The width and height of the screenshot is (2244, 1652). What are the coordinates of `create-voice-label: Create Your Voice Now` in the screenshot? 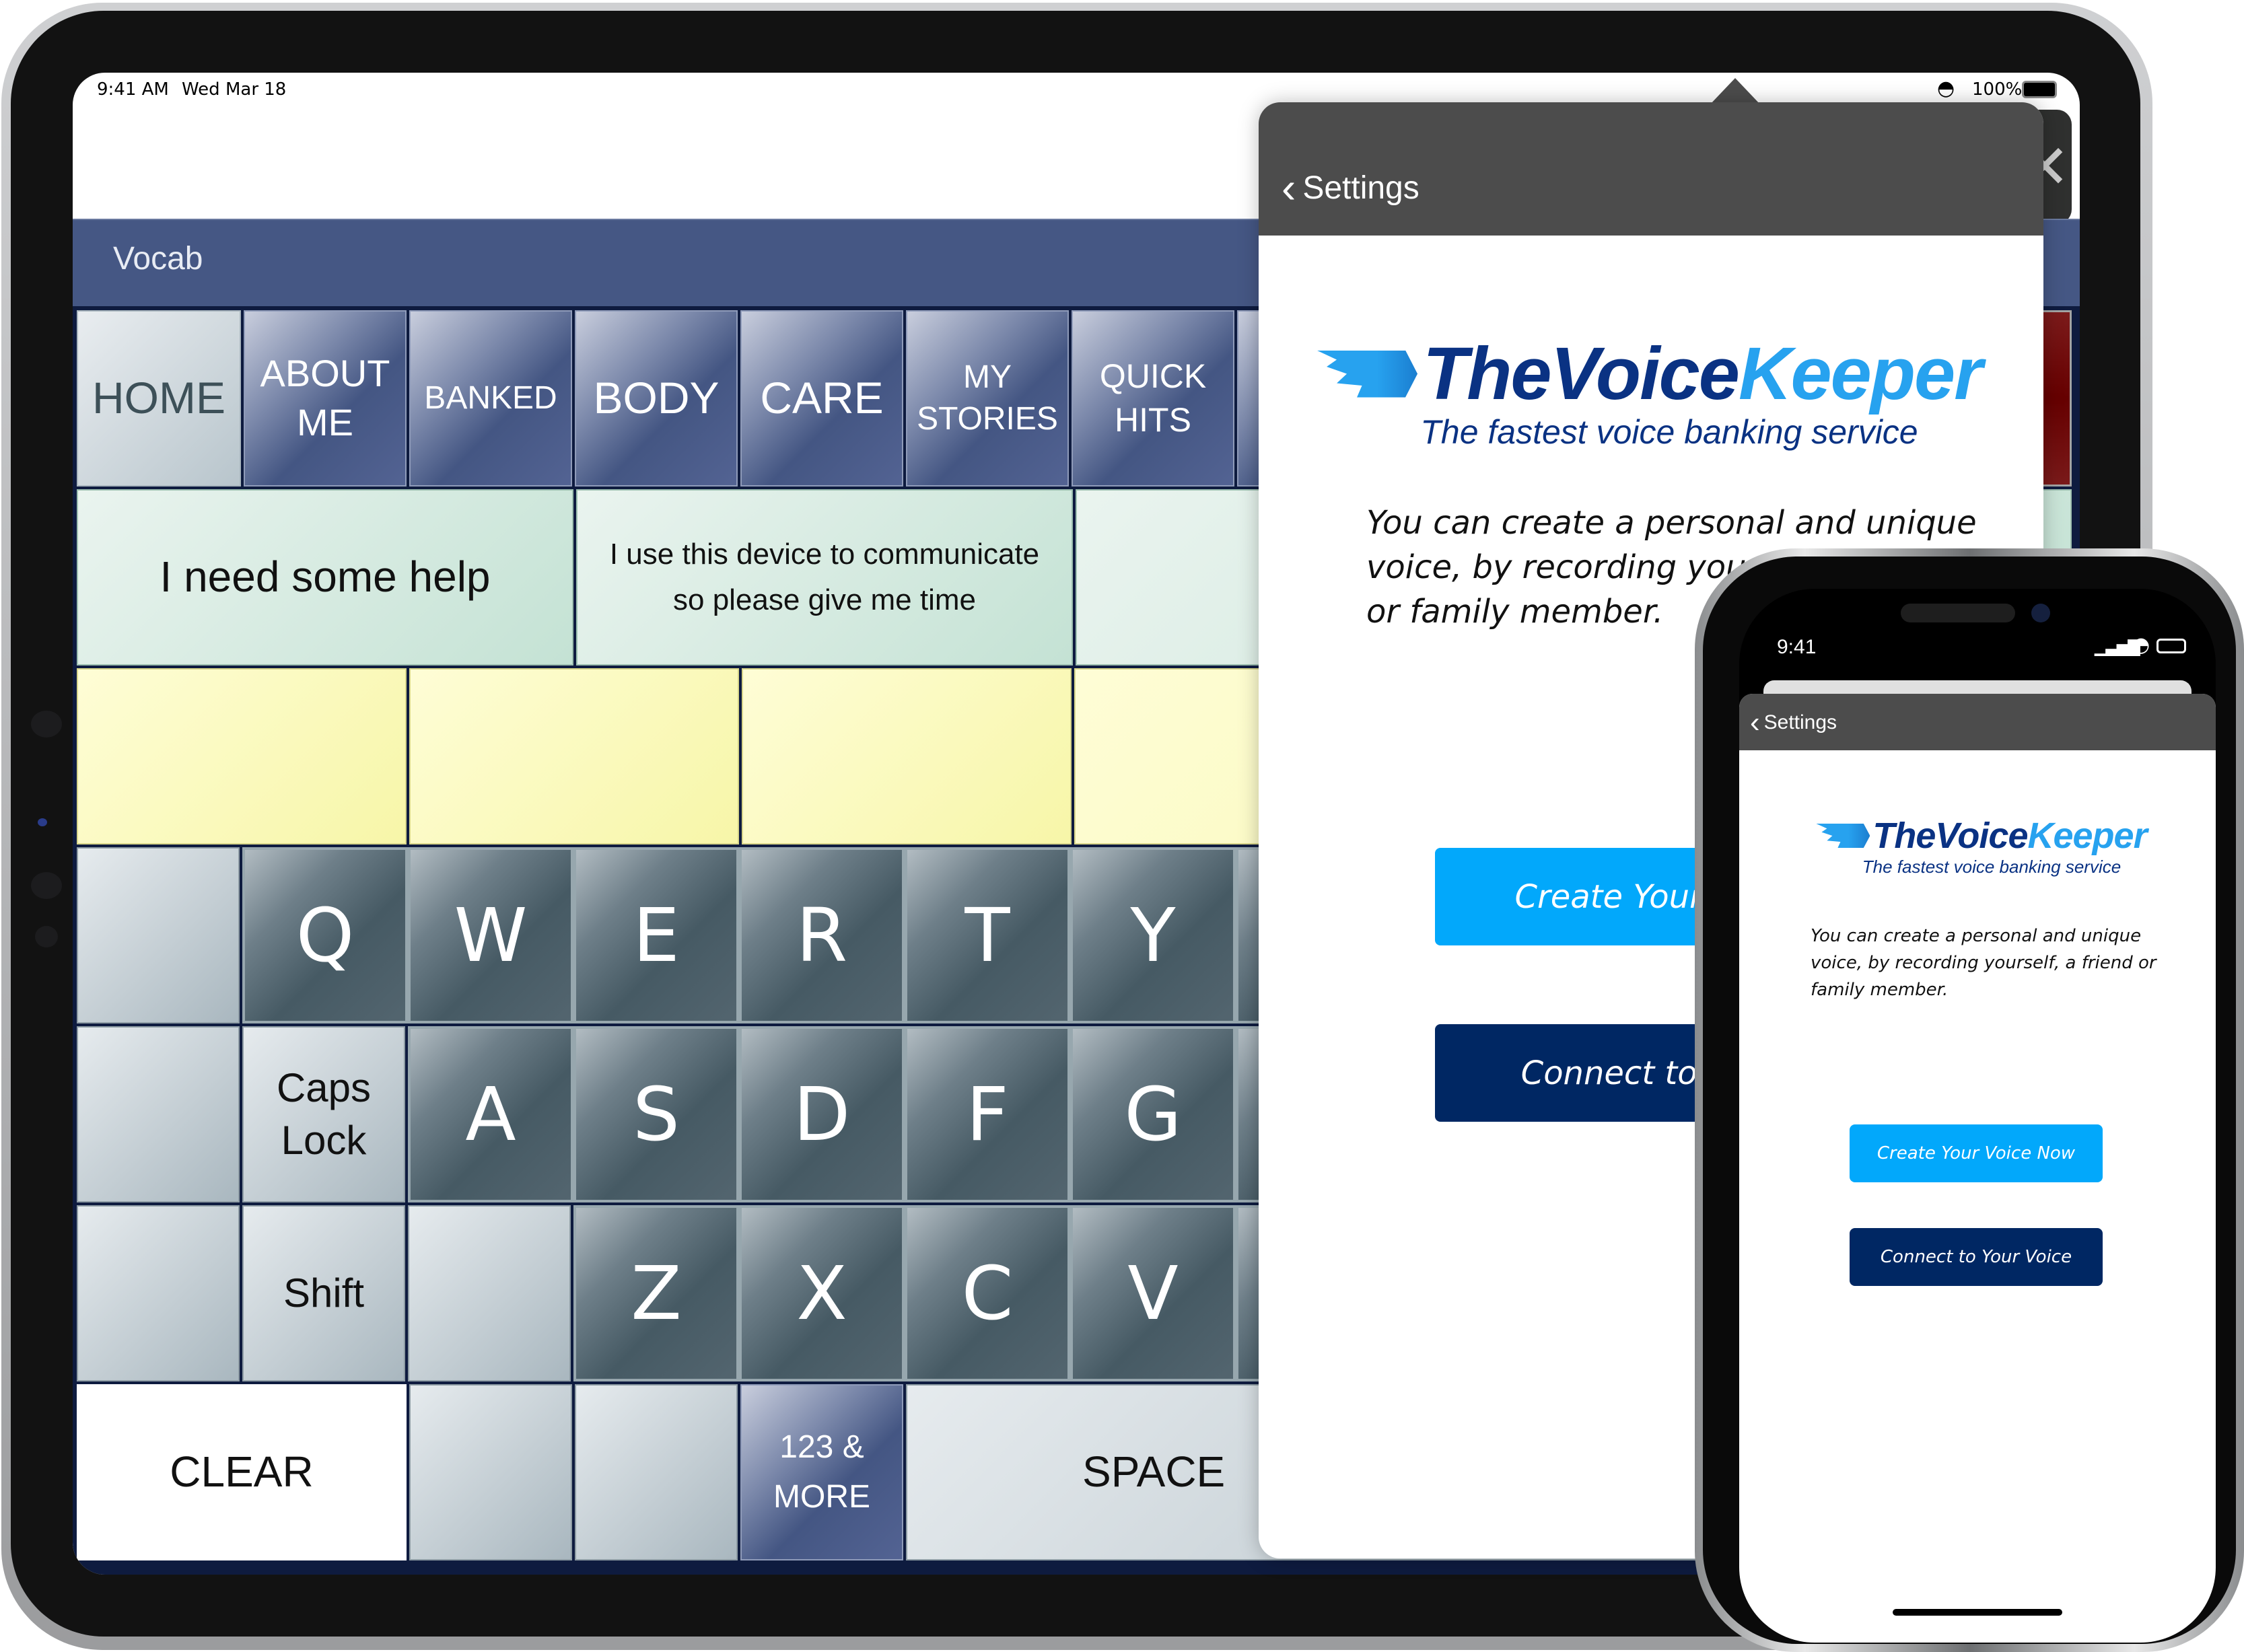 It's located at (1977, 1153).